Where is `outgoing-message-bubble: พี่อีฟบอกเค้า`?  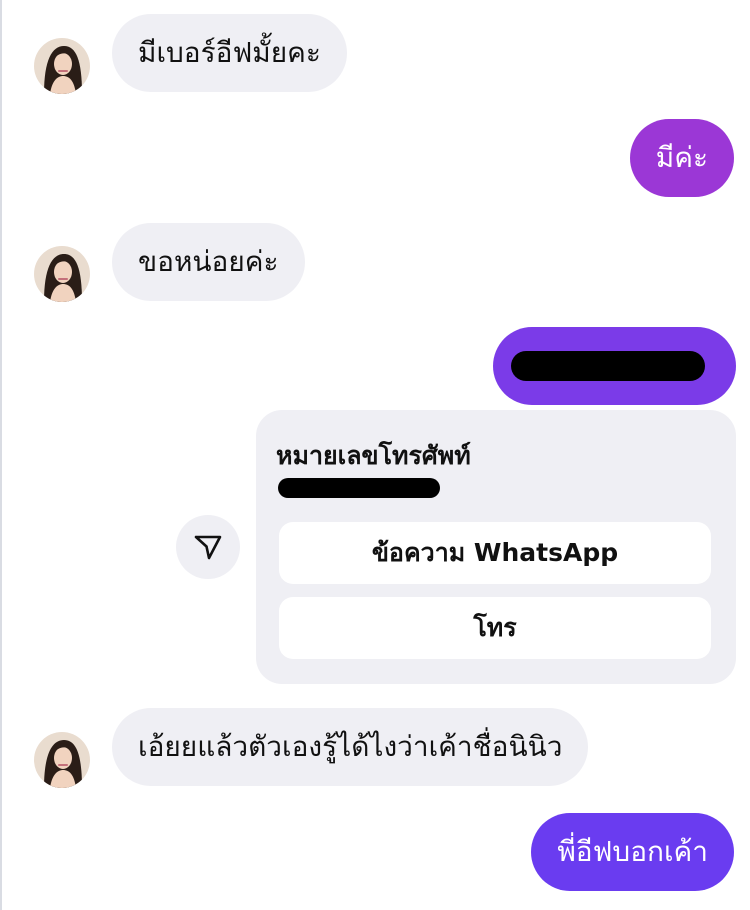
outgoing-message-bubble: พี่อีฟบอกเค้า is located at coordinates (632, 852).